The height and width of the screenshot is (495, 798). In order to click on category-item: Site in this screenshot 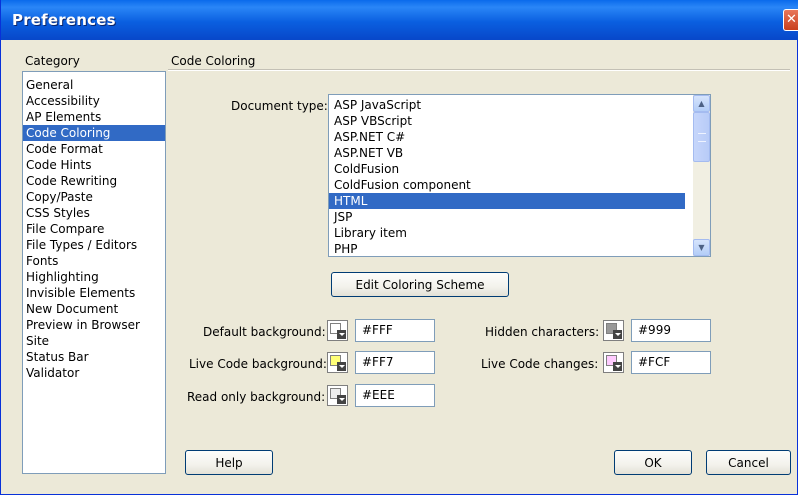, I will do `click(94, 341)`.